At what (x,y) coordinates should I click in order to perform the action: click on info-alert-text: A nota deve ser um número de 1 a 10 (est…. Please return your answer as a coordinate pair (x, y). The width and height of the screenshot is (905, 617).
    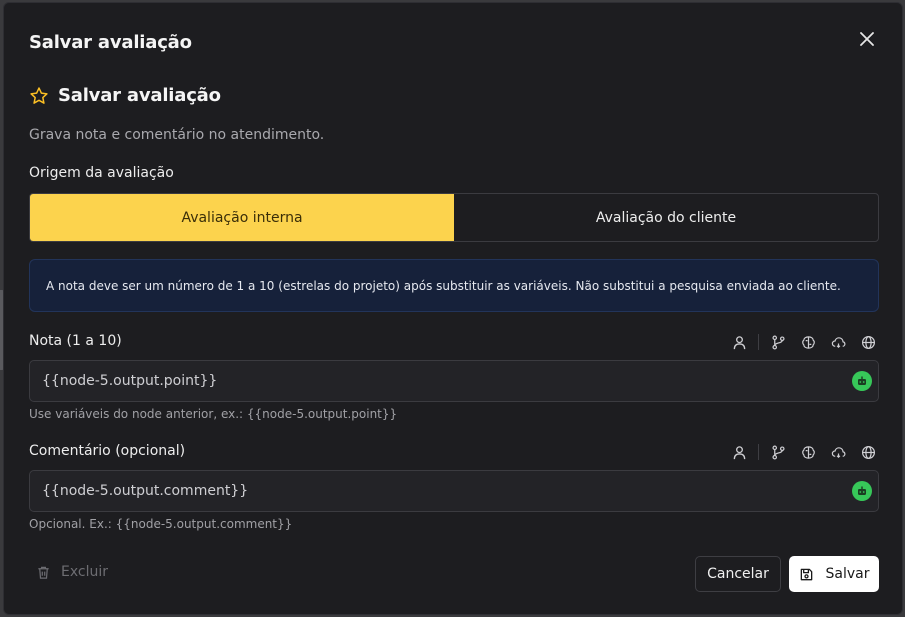
    Looking at the image, I should click on (443, 285).